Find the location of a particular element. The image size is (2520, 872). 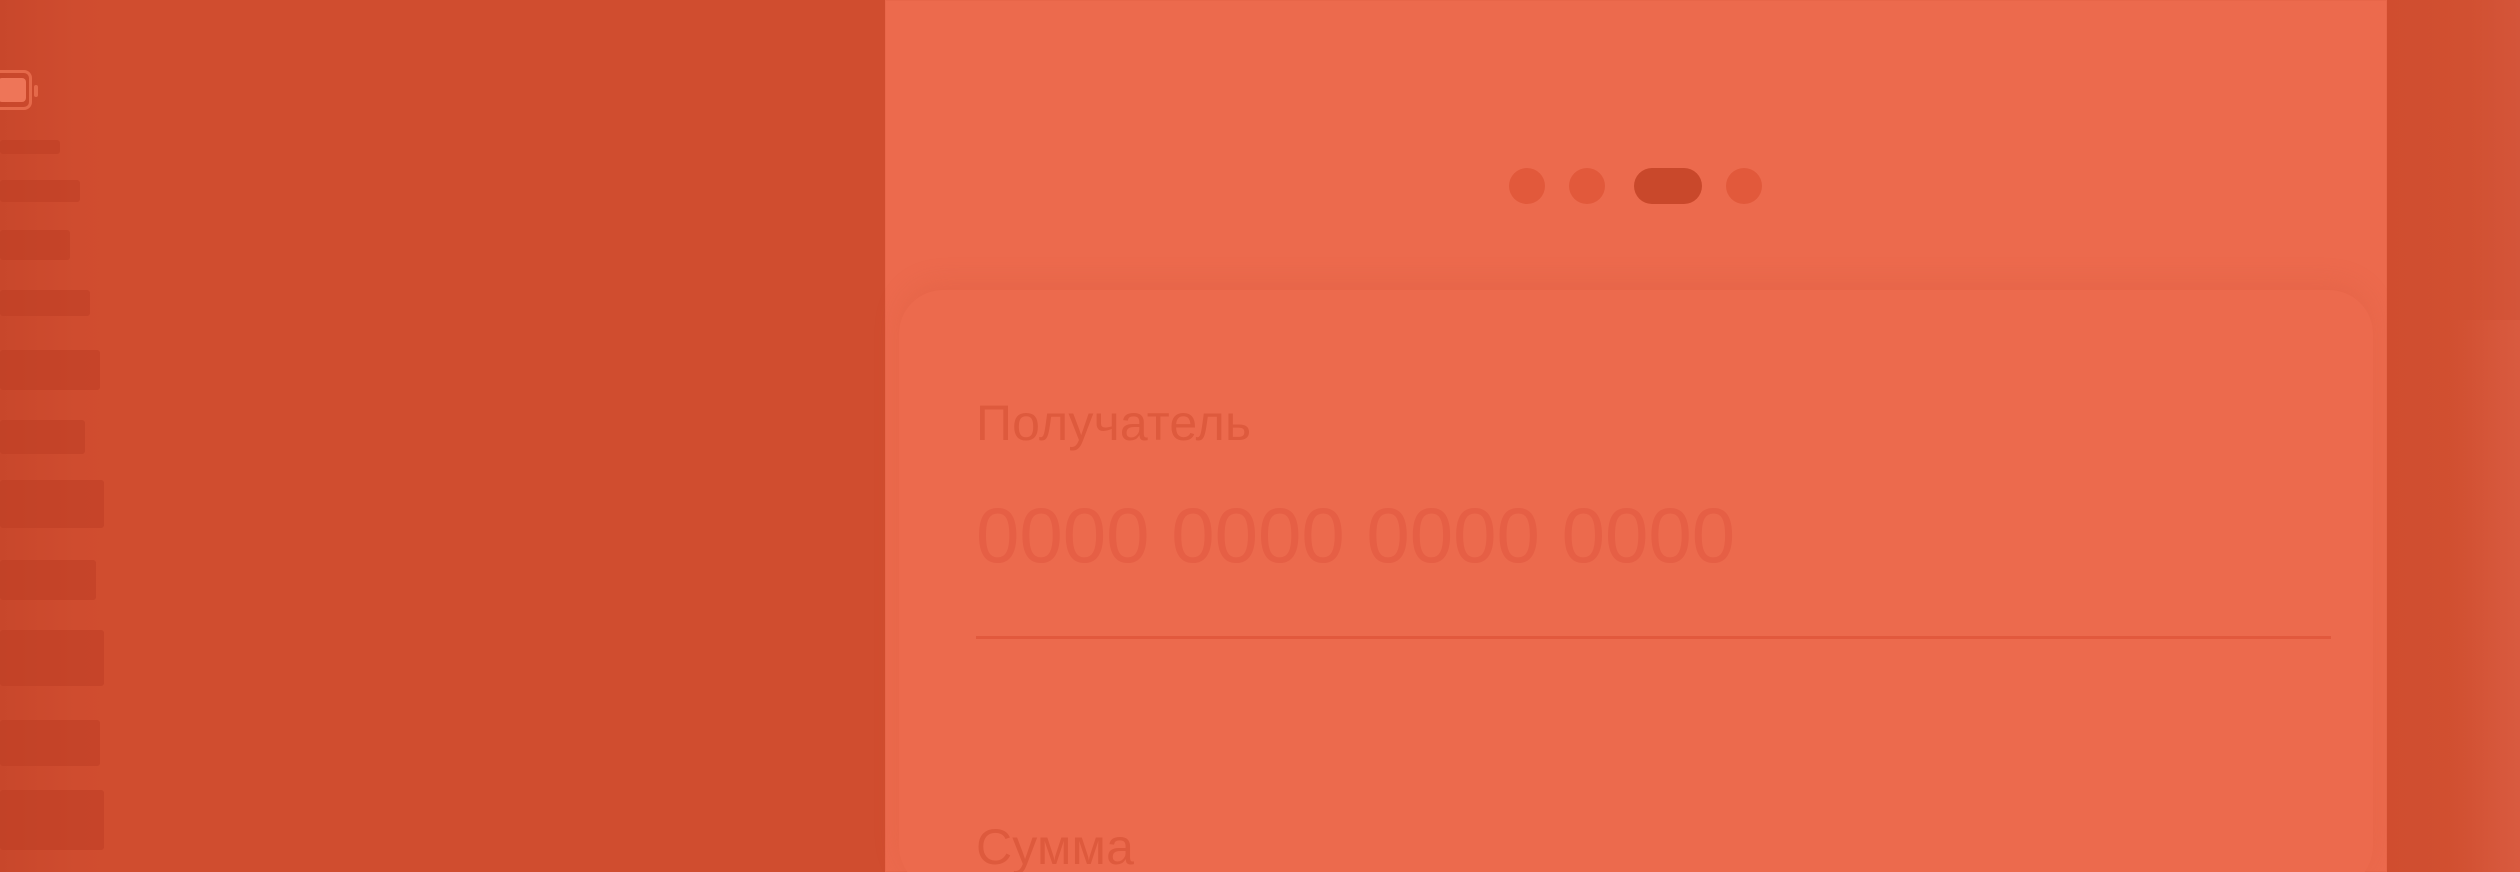

page-dot-3-active is located at coordinates (1668, 186).